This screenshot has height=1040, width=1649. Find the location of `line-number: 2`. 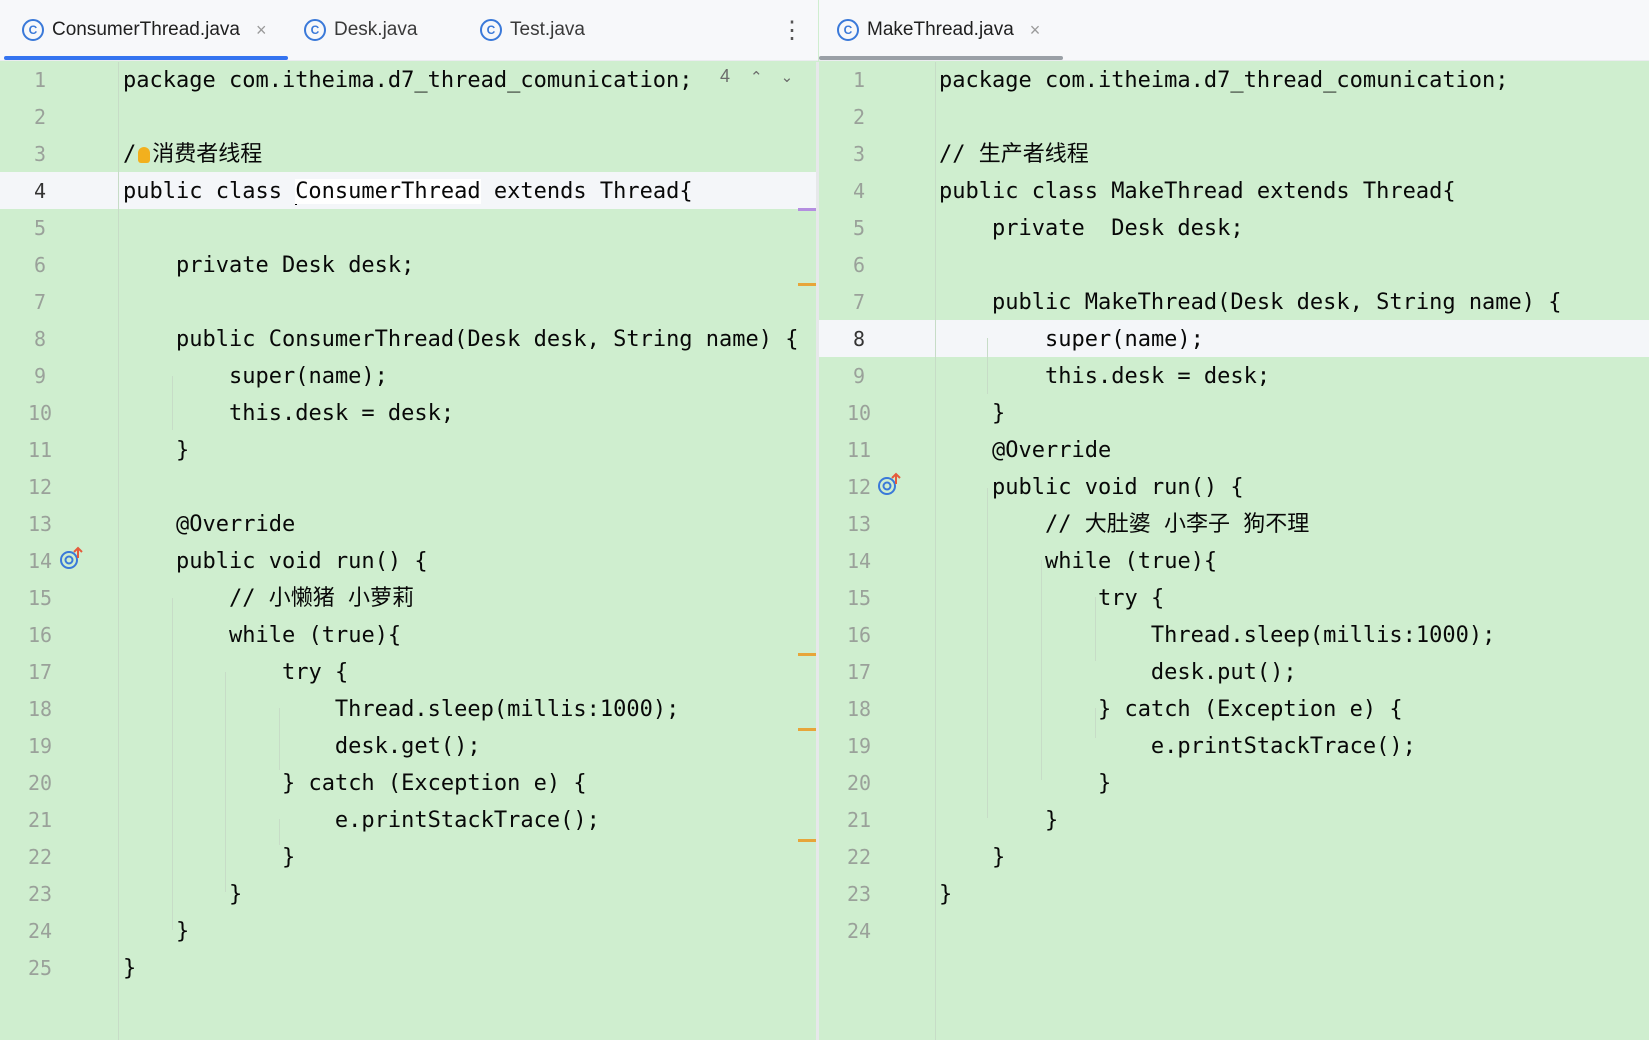

line-number: 2 is located at coordinates (40, 117).